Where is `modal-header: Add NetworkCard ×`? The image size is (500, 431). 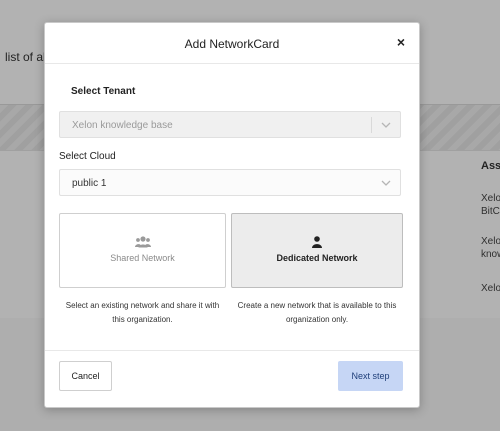 modal-header: Add NetworkCard × is located at coordinates (232, 43).